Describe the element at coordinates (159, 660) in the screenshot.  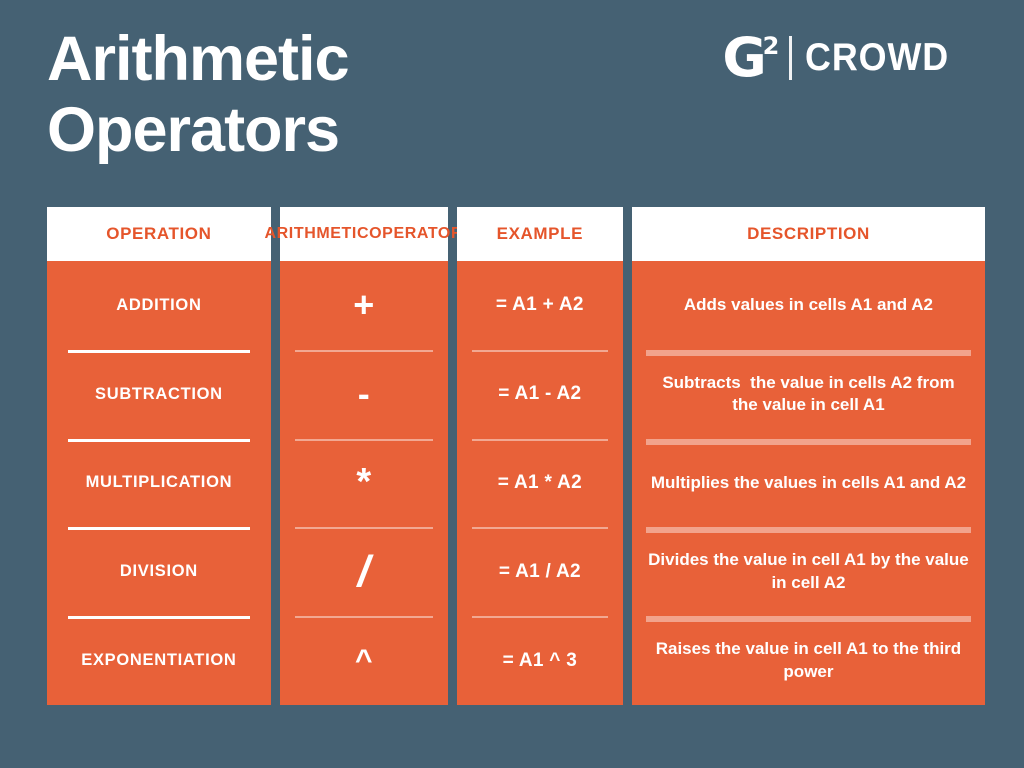
I see `table-row: EXPONENTIATION` at that location.